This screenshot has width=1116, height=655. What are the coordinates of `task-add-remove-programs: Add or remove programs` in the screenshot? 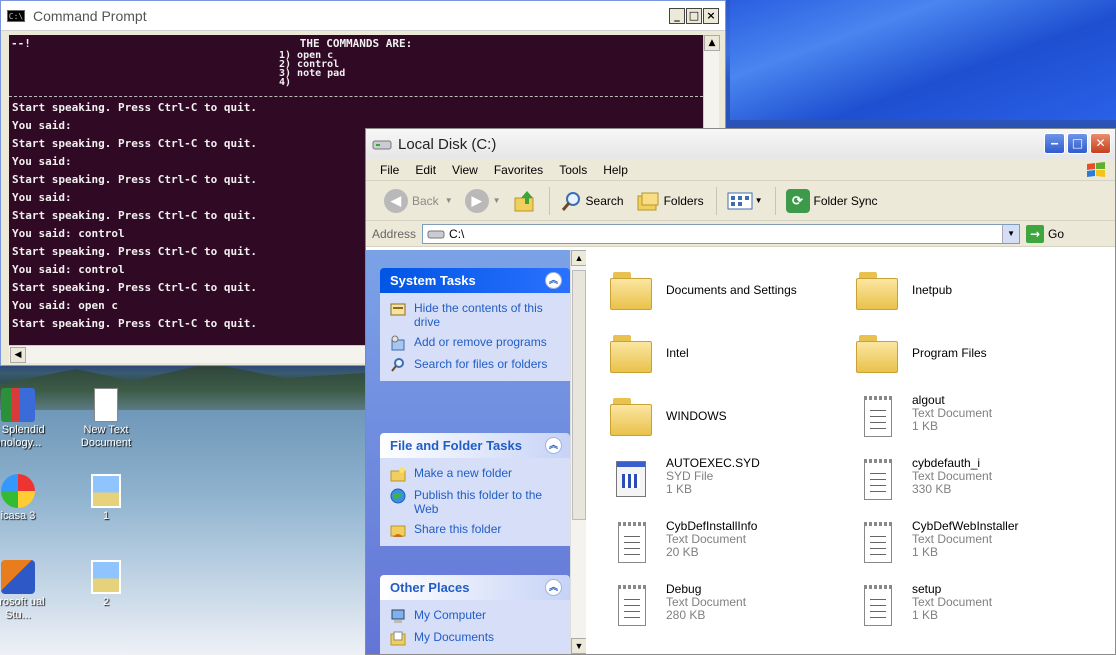 It's located at (476, 343).